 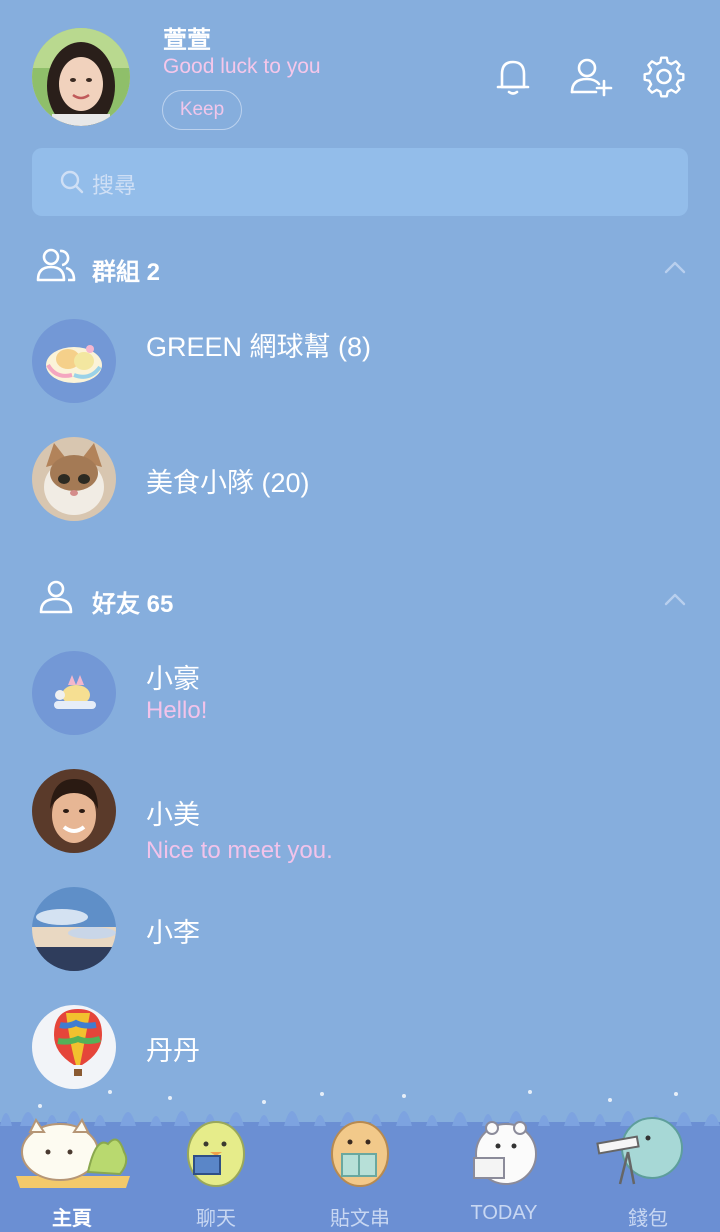 I want to click on groups-section-header: 群組 2, so click(x=360, y=266).